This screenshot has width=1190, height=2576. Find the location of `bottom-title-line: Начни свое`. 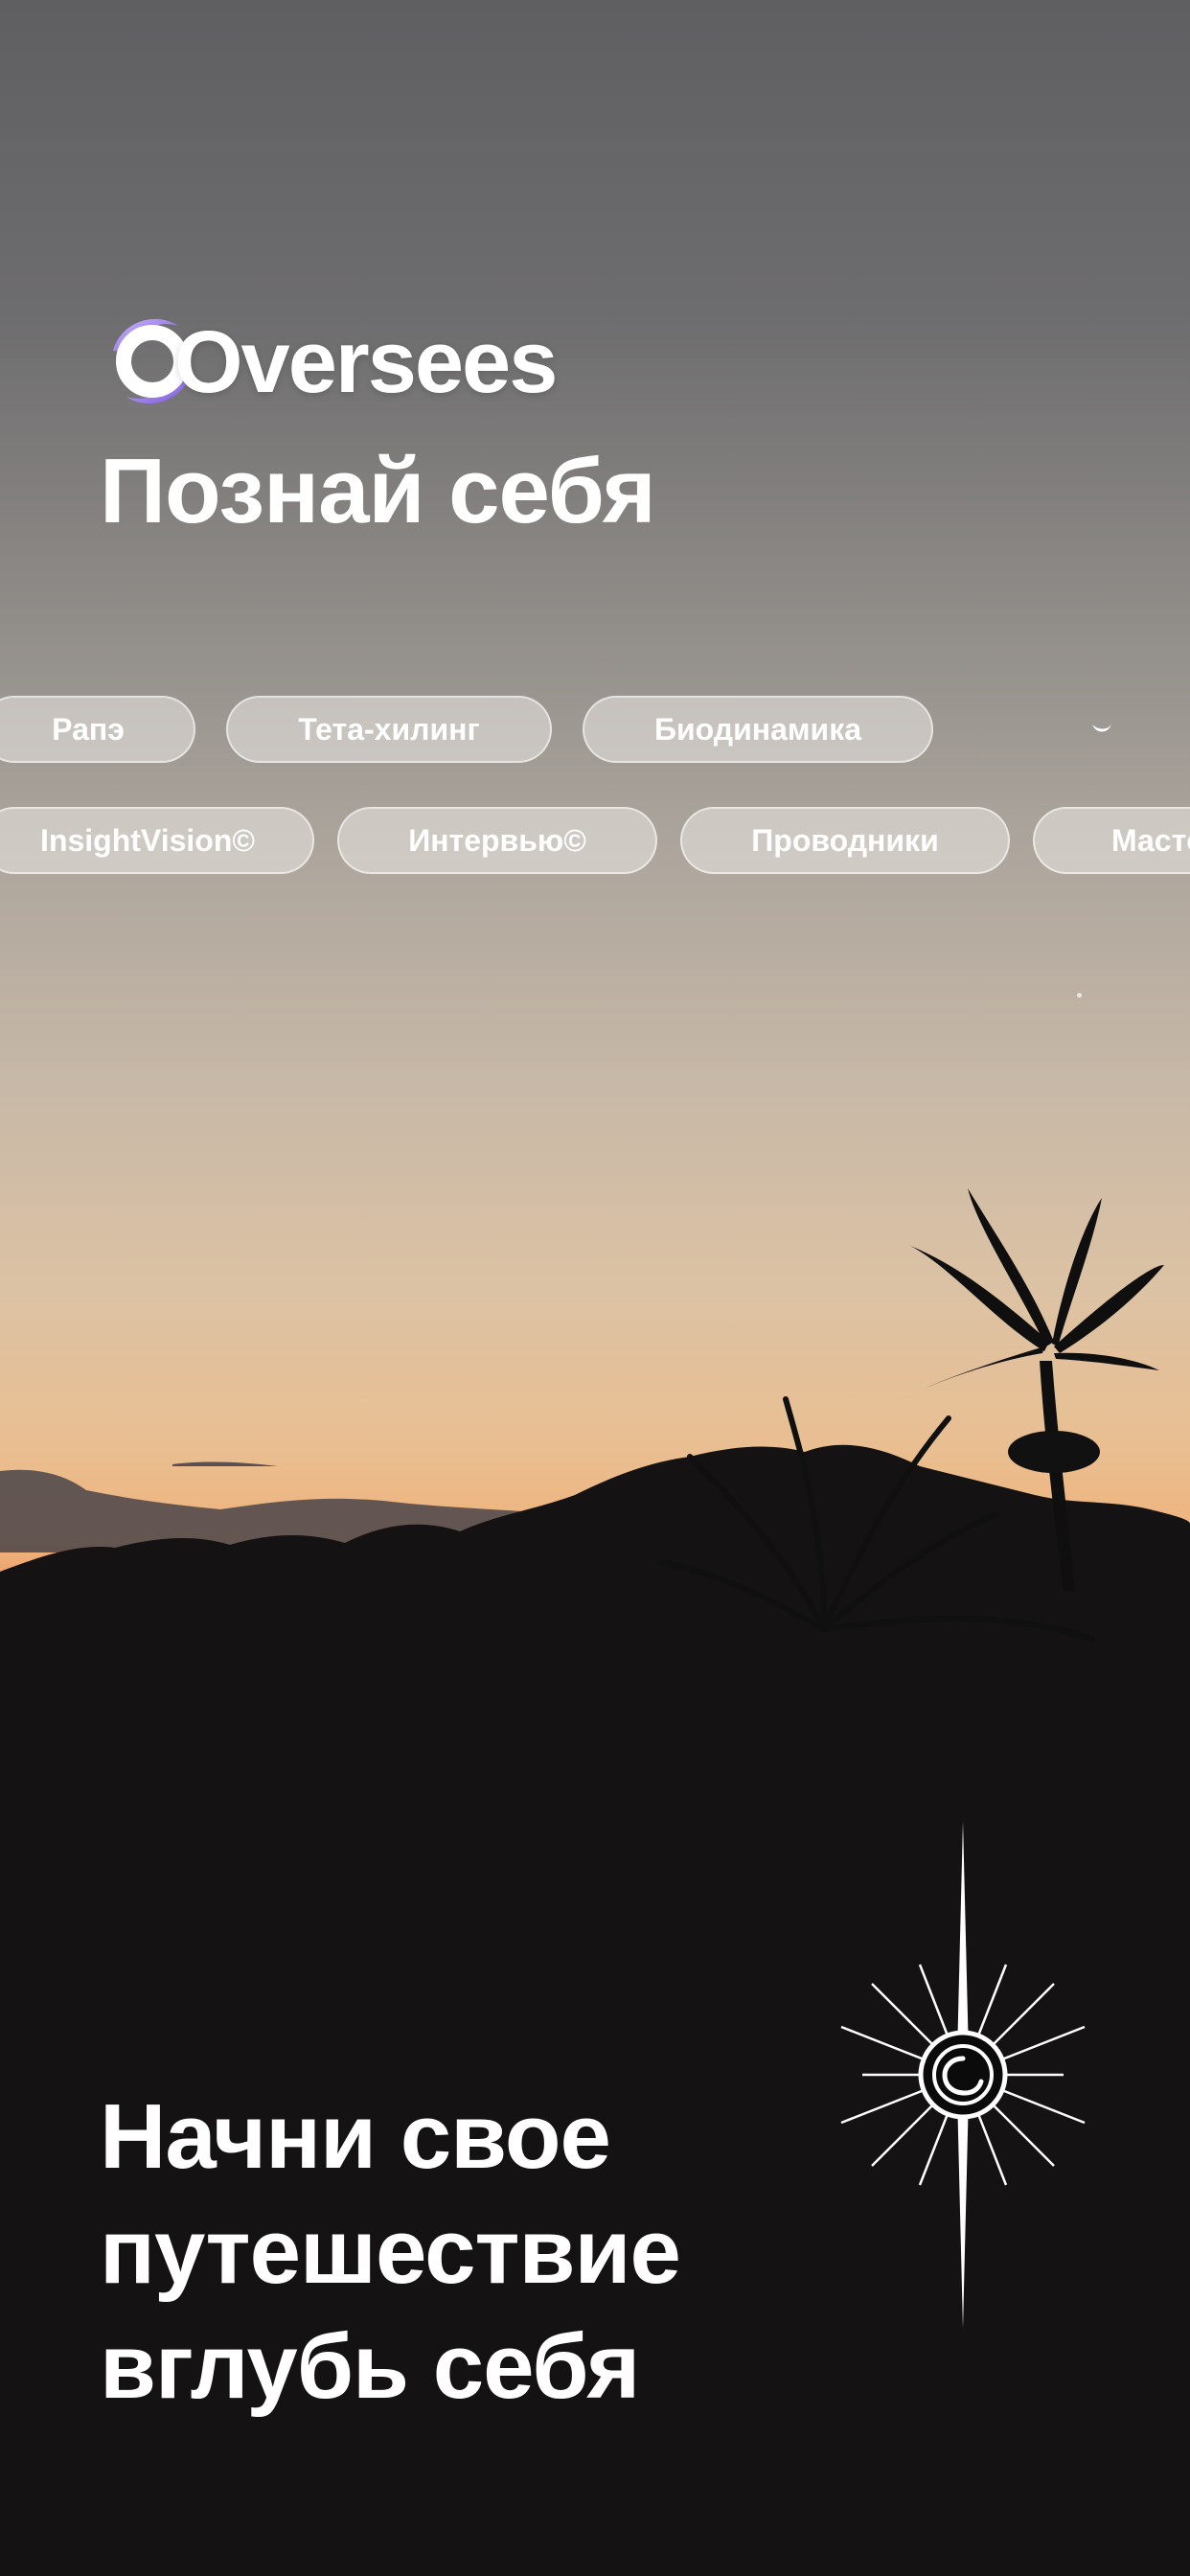

bottom-title-line: Начни свое is located at coordinates (356, 2136).